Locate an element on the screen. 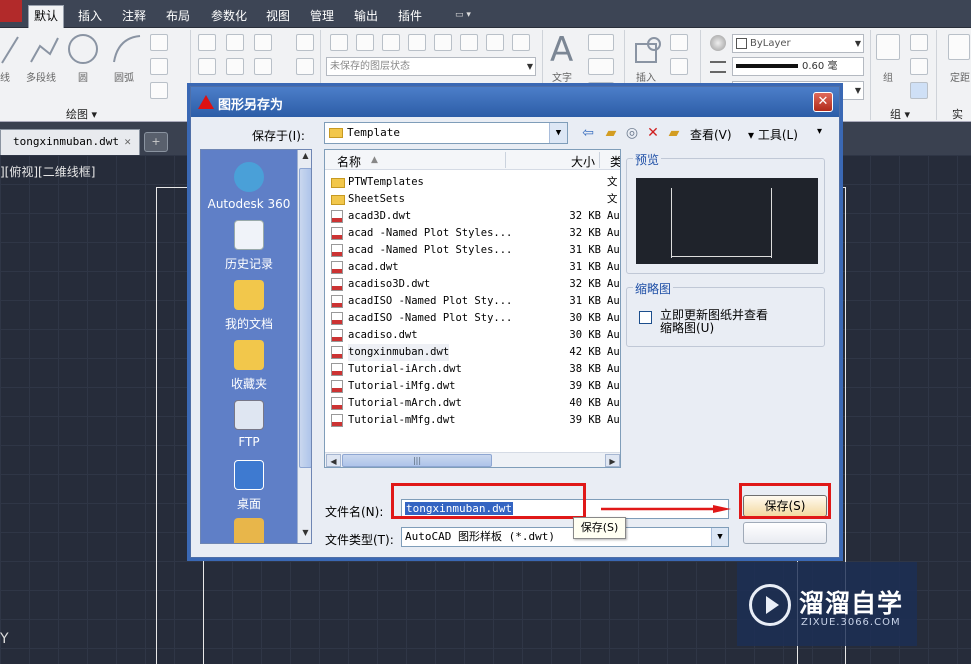  arc-tool-icon is located at coordinates (127, 49).